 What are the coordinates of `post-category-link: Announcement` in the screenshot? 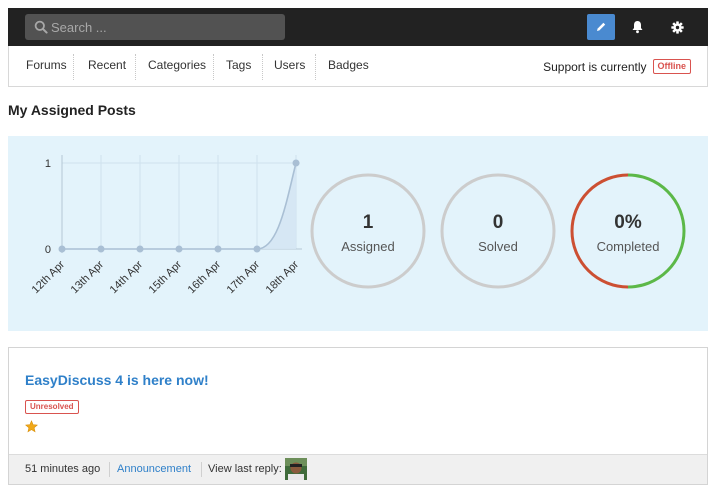 It's located at (154, 469).